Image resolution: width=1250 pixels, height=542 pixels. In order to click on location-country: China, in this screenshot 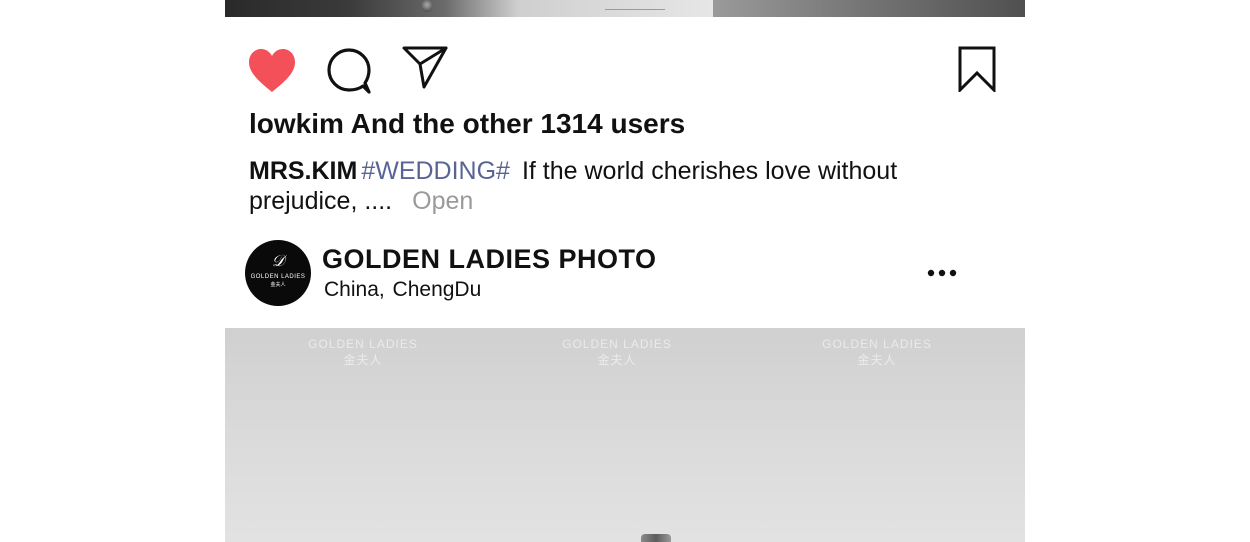, I will do `click(354, 289)`.